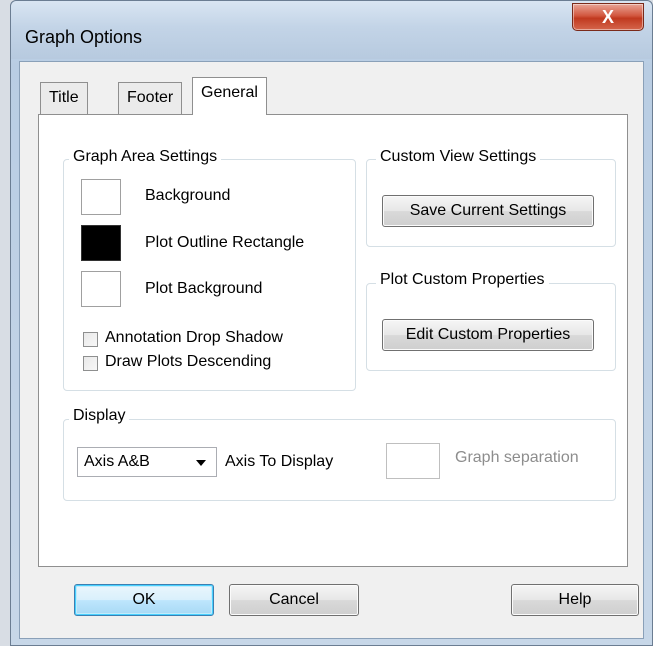 The height and width of the screenshot is (646, 653). I want to click on edit-custom-properties-label: Edit Custom Properties, so click(488, 334).